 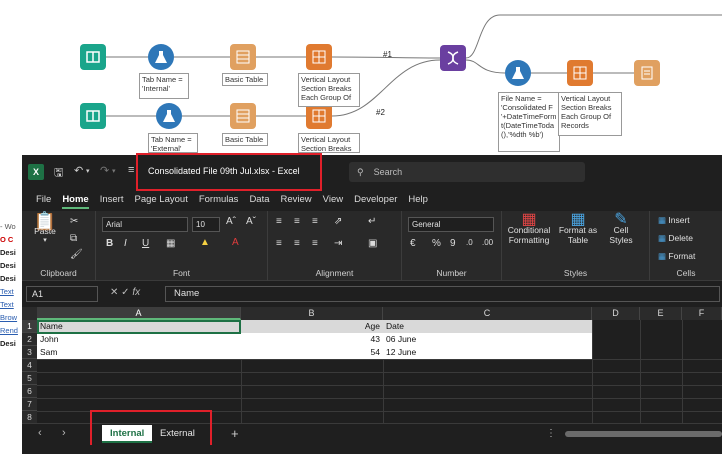 What do you see at coordinates (58, 173) in the screenshot?
I see `save-icon: 🖫` at bounding box center [58, 173].